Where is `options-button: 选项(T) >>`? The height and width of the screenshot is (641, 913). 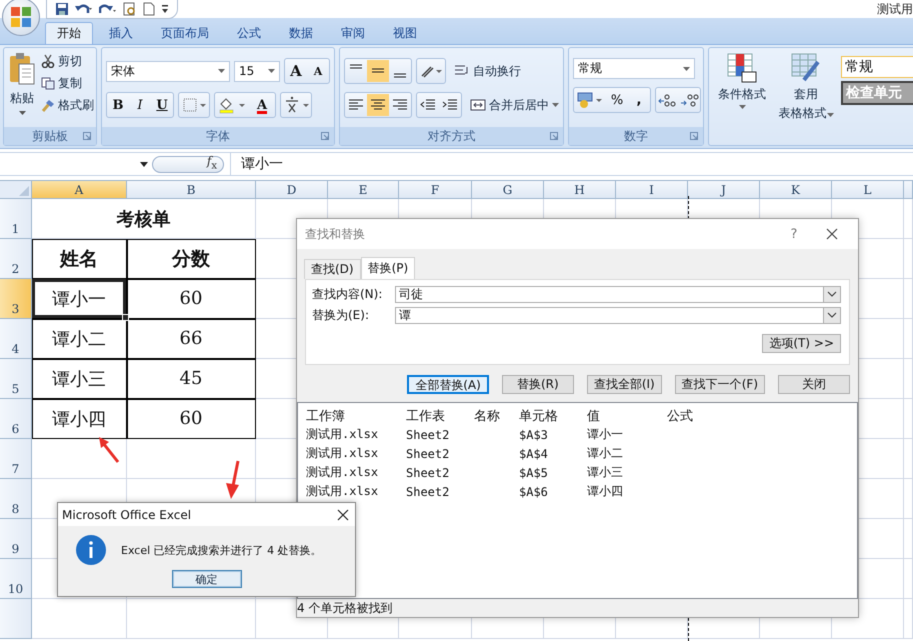
options-button: 选项(T) >> is located at coordinates (801, 343).